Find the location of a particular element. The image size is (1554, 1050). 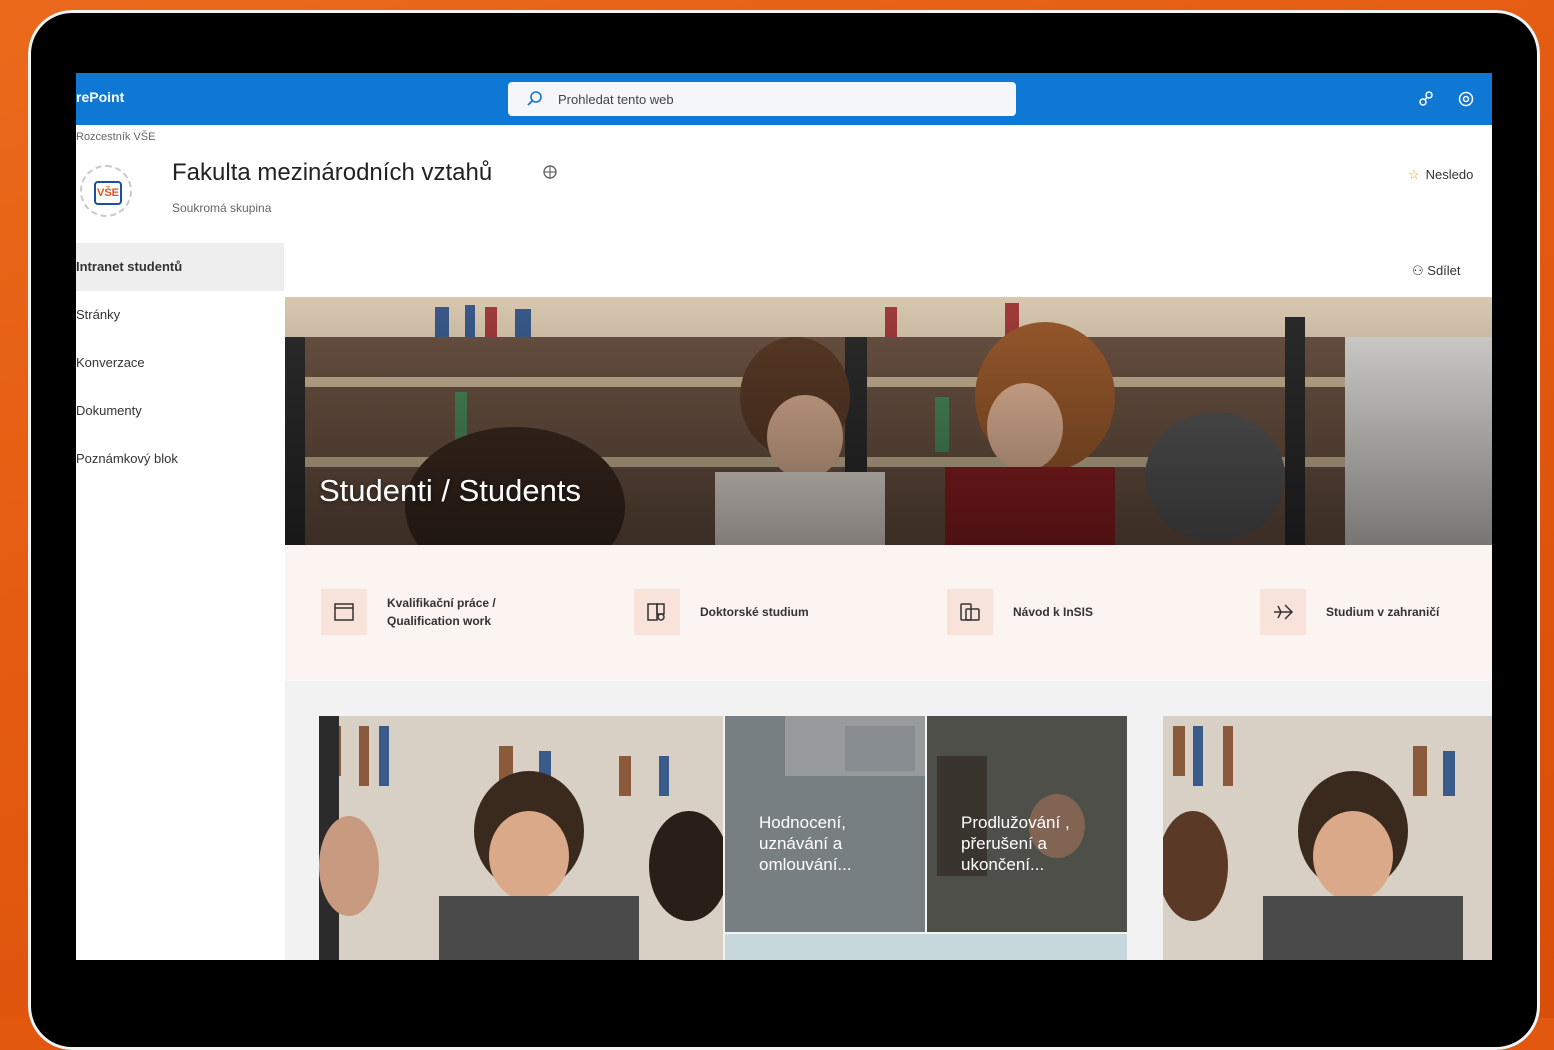

nav-item-pages: Stránky is located at coordinates (180, 315).